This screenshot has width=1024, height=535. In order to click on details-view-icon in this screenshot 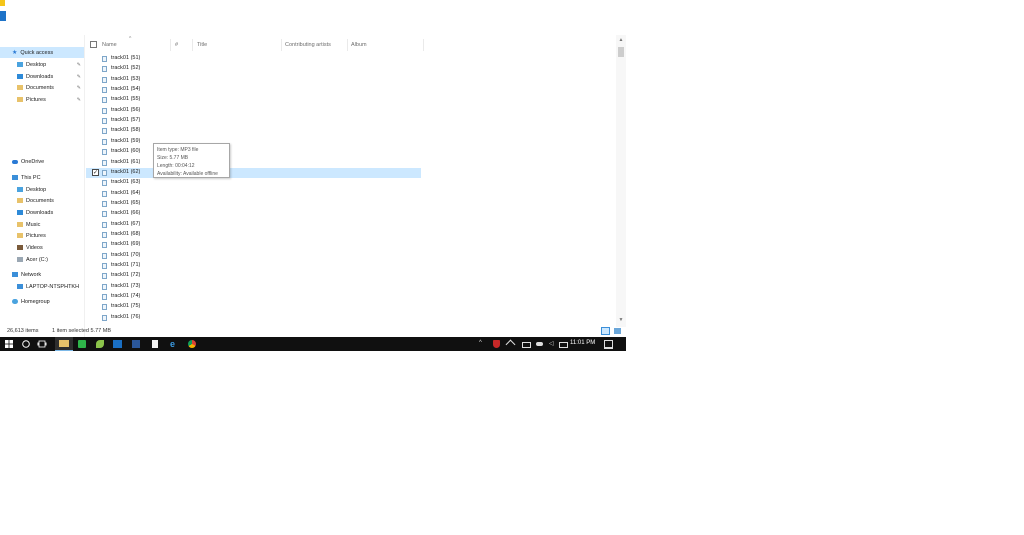, I will do `click(605, 331)`.